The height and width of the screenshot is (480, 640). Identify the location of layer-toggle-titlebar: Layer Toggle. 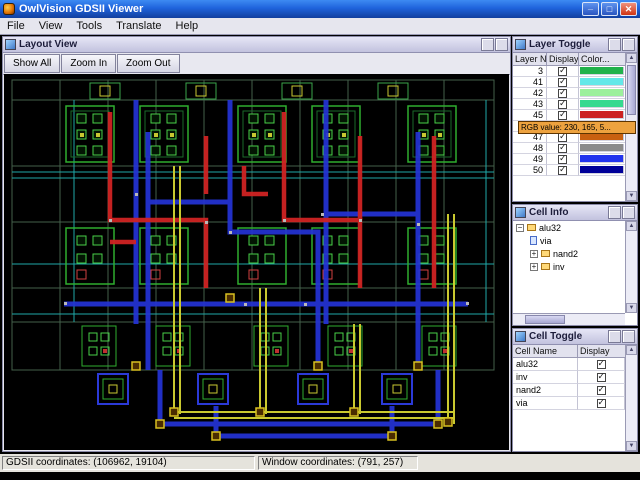
(575, 45).